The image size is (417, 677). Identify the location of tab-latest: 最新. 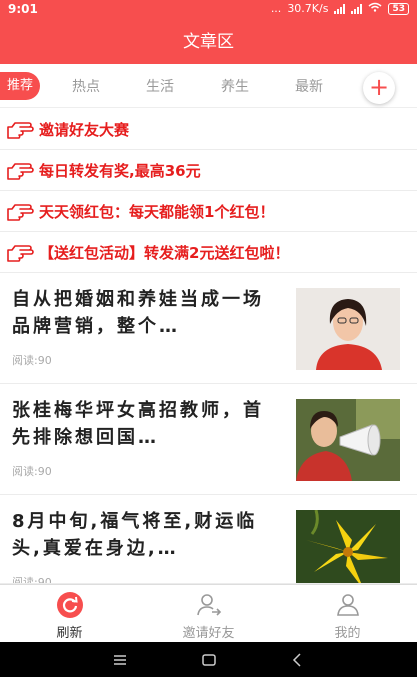
(309, 86).